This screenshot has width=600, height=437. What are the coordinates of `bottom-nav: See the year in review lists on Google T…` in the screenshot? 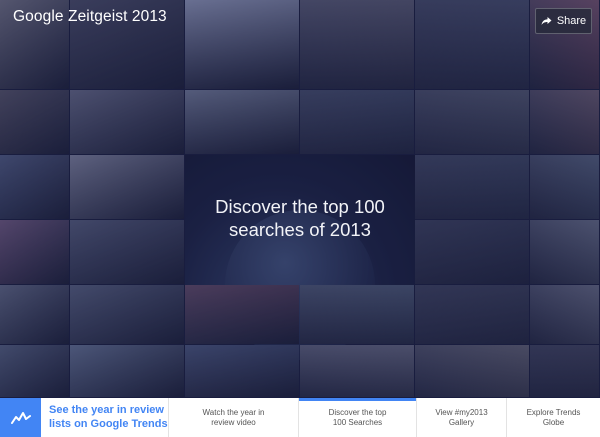 It's located at (300, 417).